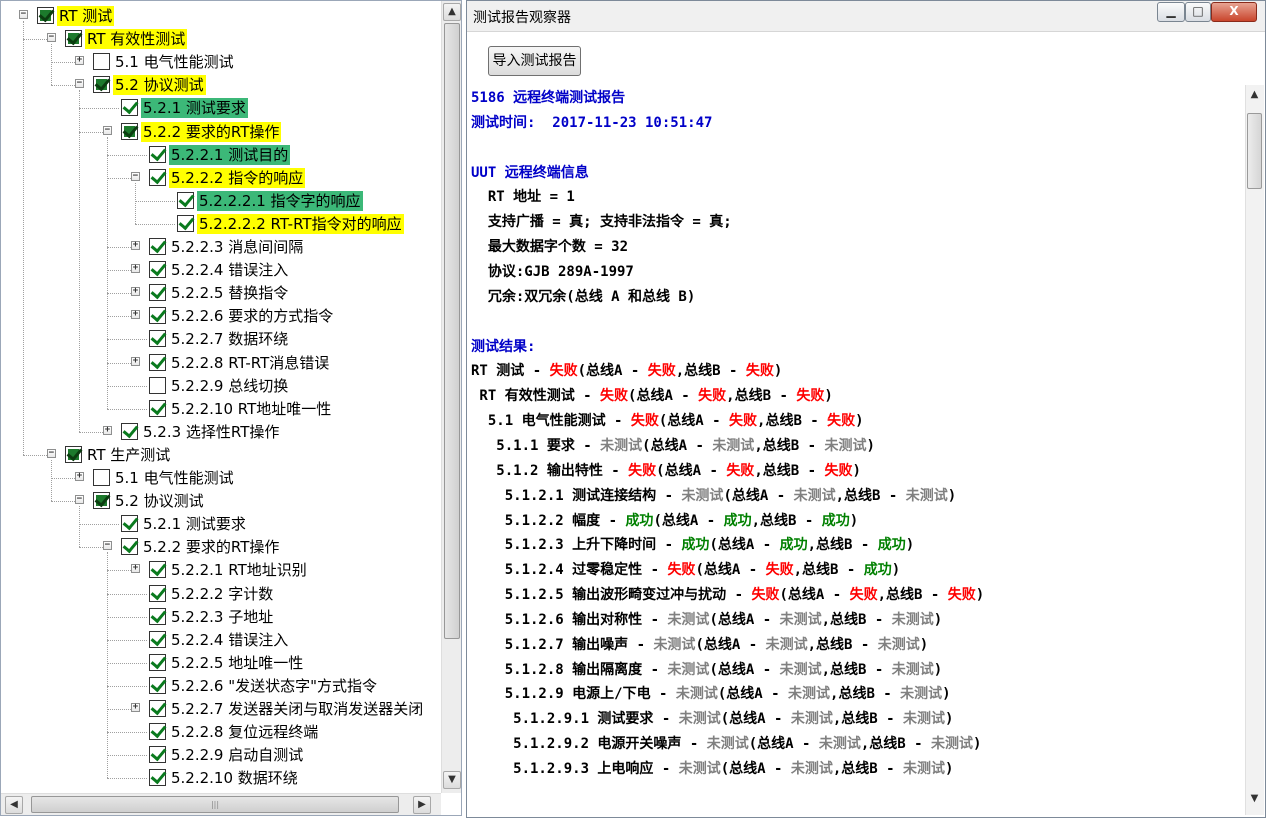 The width and height of the screenshot is (1268, 820). What do you see at coordinates (237, 663) in the screenshot?
I see `node-label: 5.2.2.5 地址唯一性` at bounding box center [237, 663].